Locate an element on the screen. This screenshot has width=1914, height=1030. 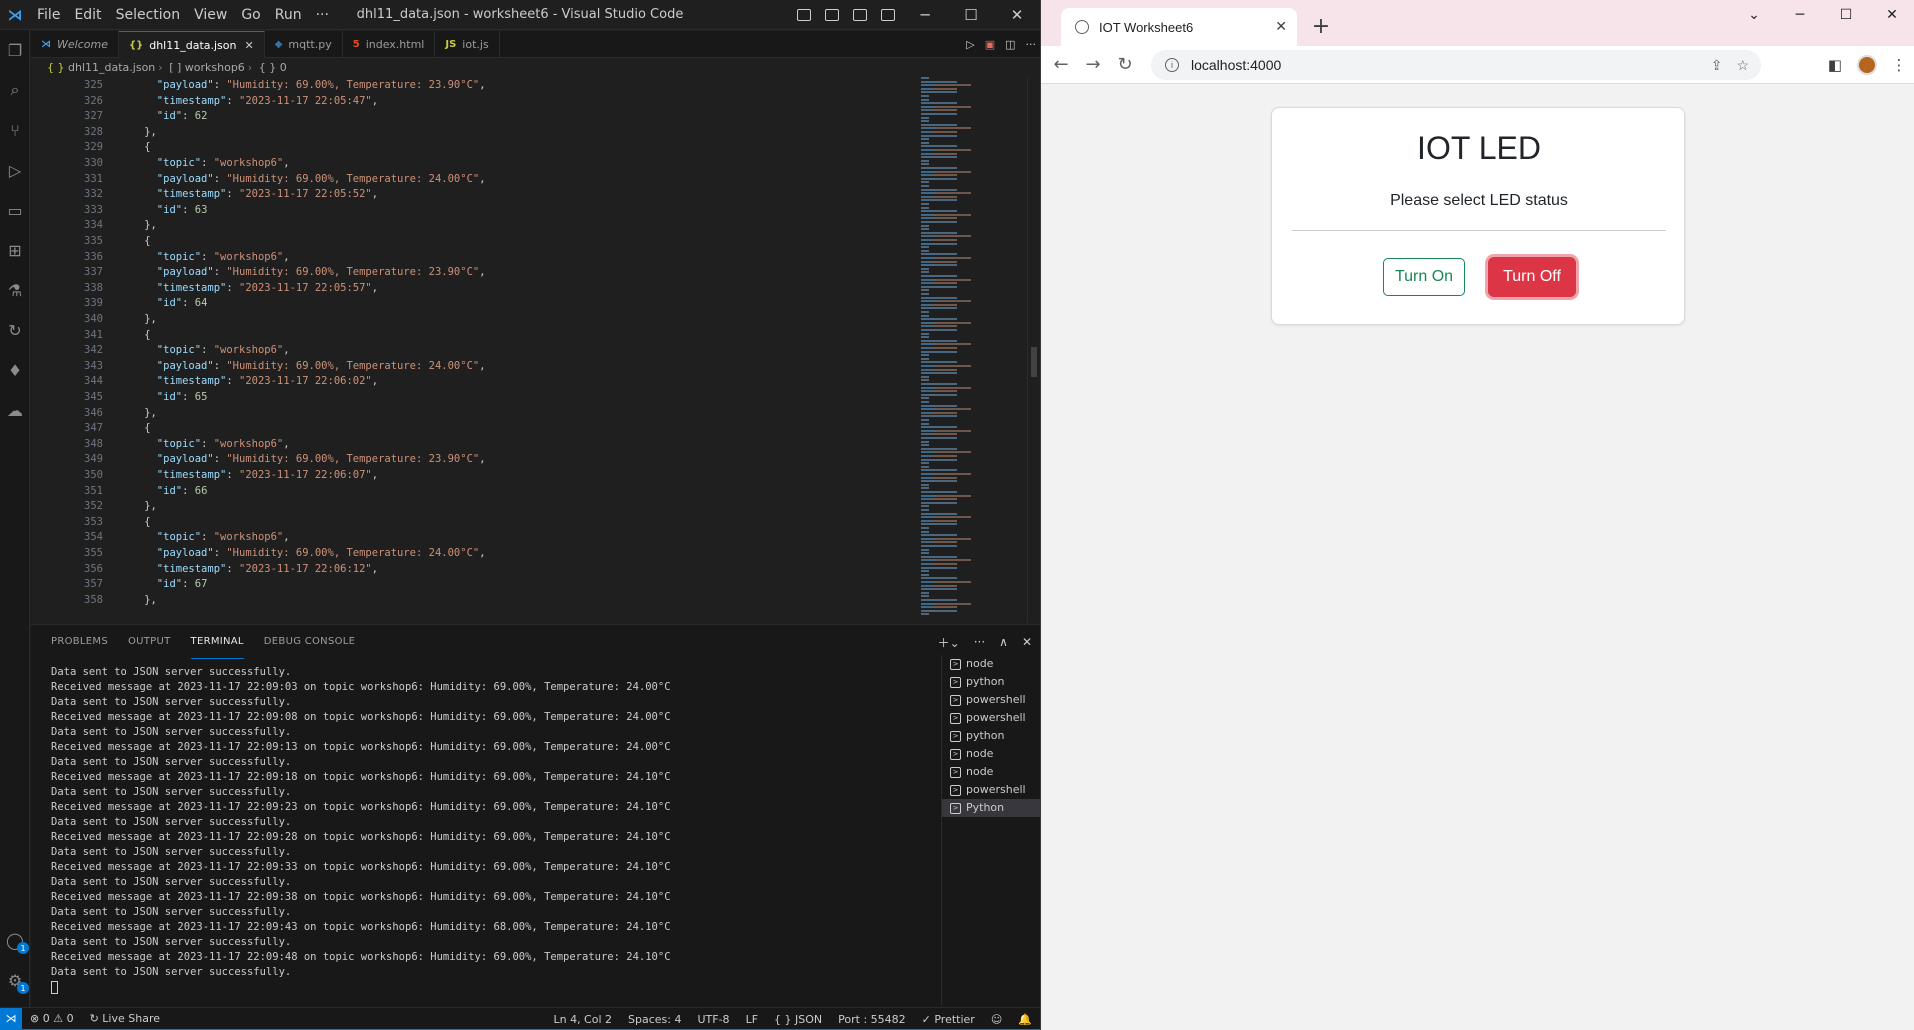
run-debug-icon: ▷ is located at coordinates (15, 170).